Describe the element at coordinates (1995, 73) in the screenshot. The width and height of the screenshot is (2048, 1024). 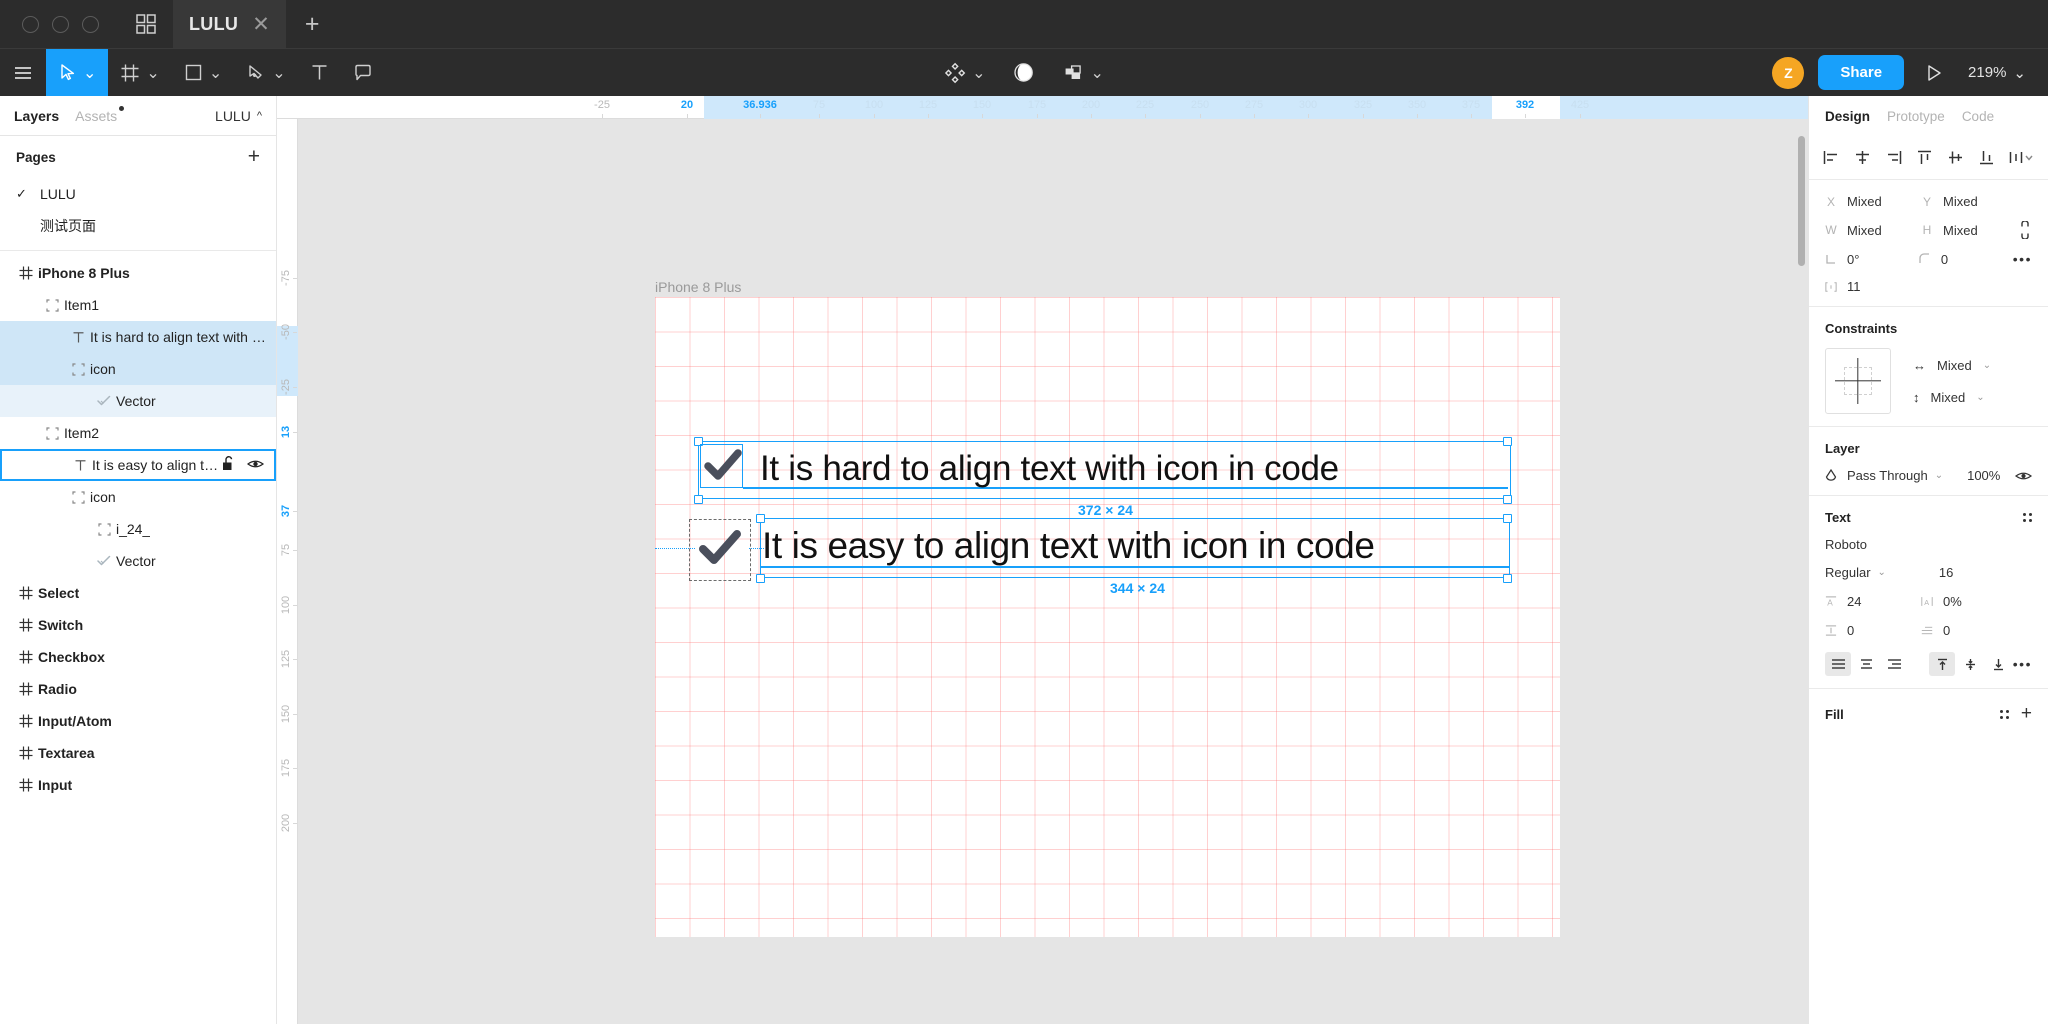
I see `zoom-control: 219% ⌄` at that location.